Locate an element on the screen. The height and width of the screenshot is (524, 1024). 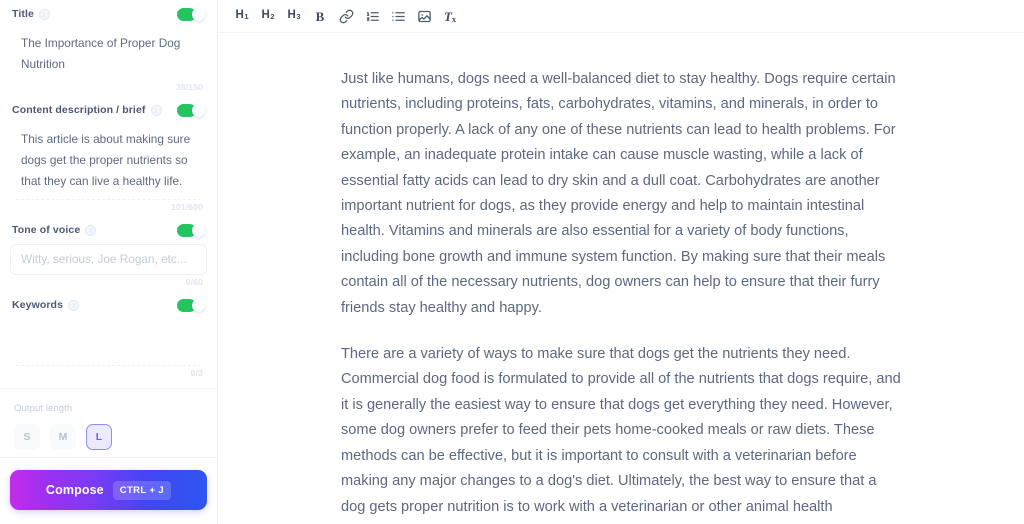
heading-3-icon: H3 is located at coordinates (294, 16).